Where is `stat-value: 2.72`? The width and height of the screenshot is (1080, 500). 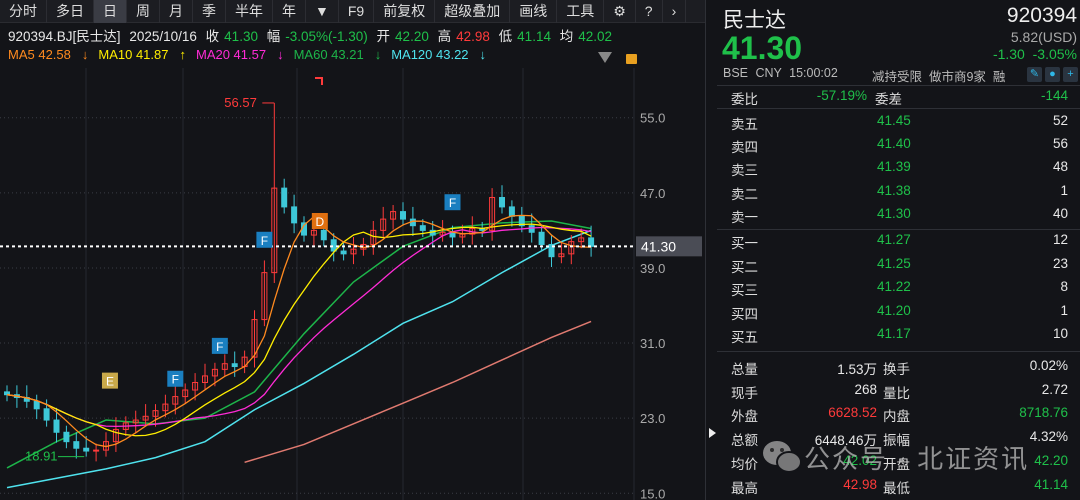 stat-value: 2.72 is located at coordinates (1054, 389).